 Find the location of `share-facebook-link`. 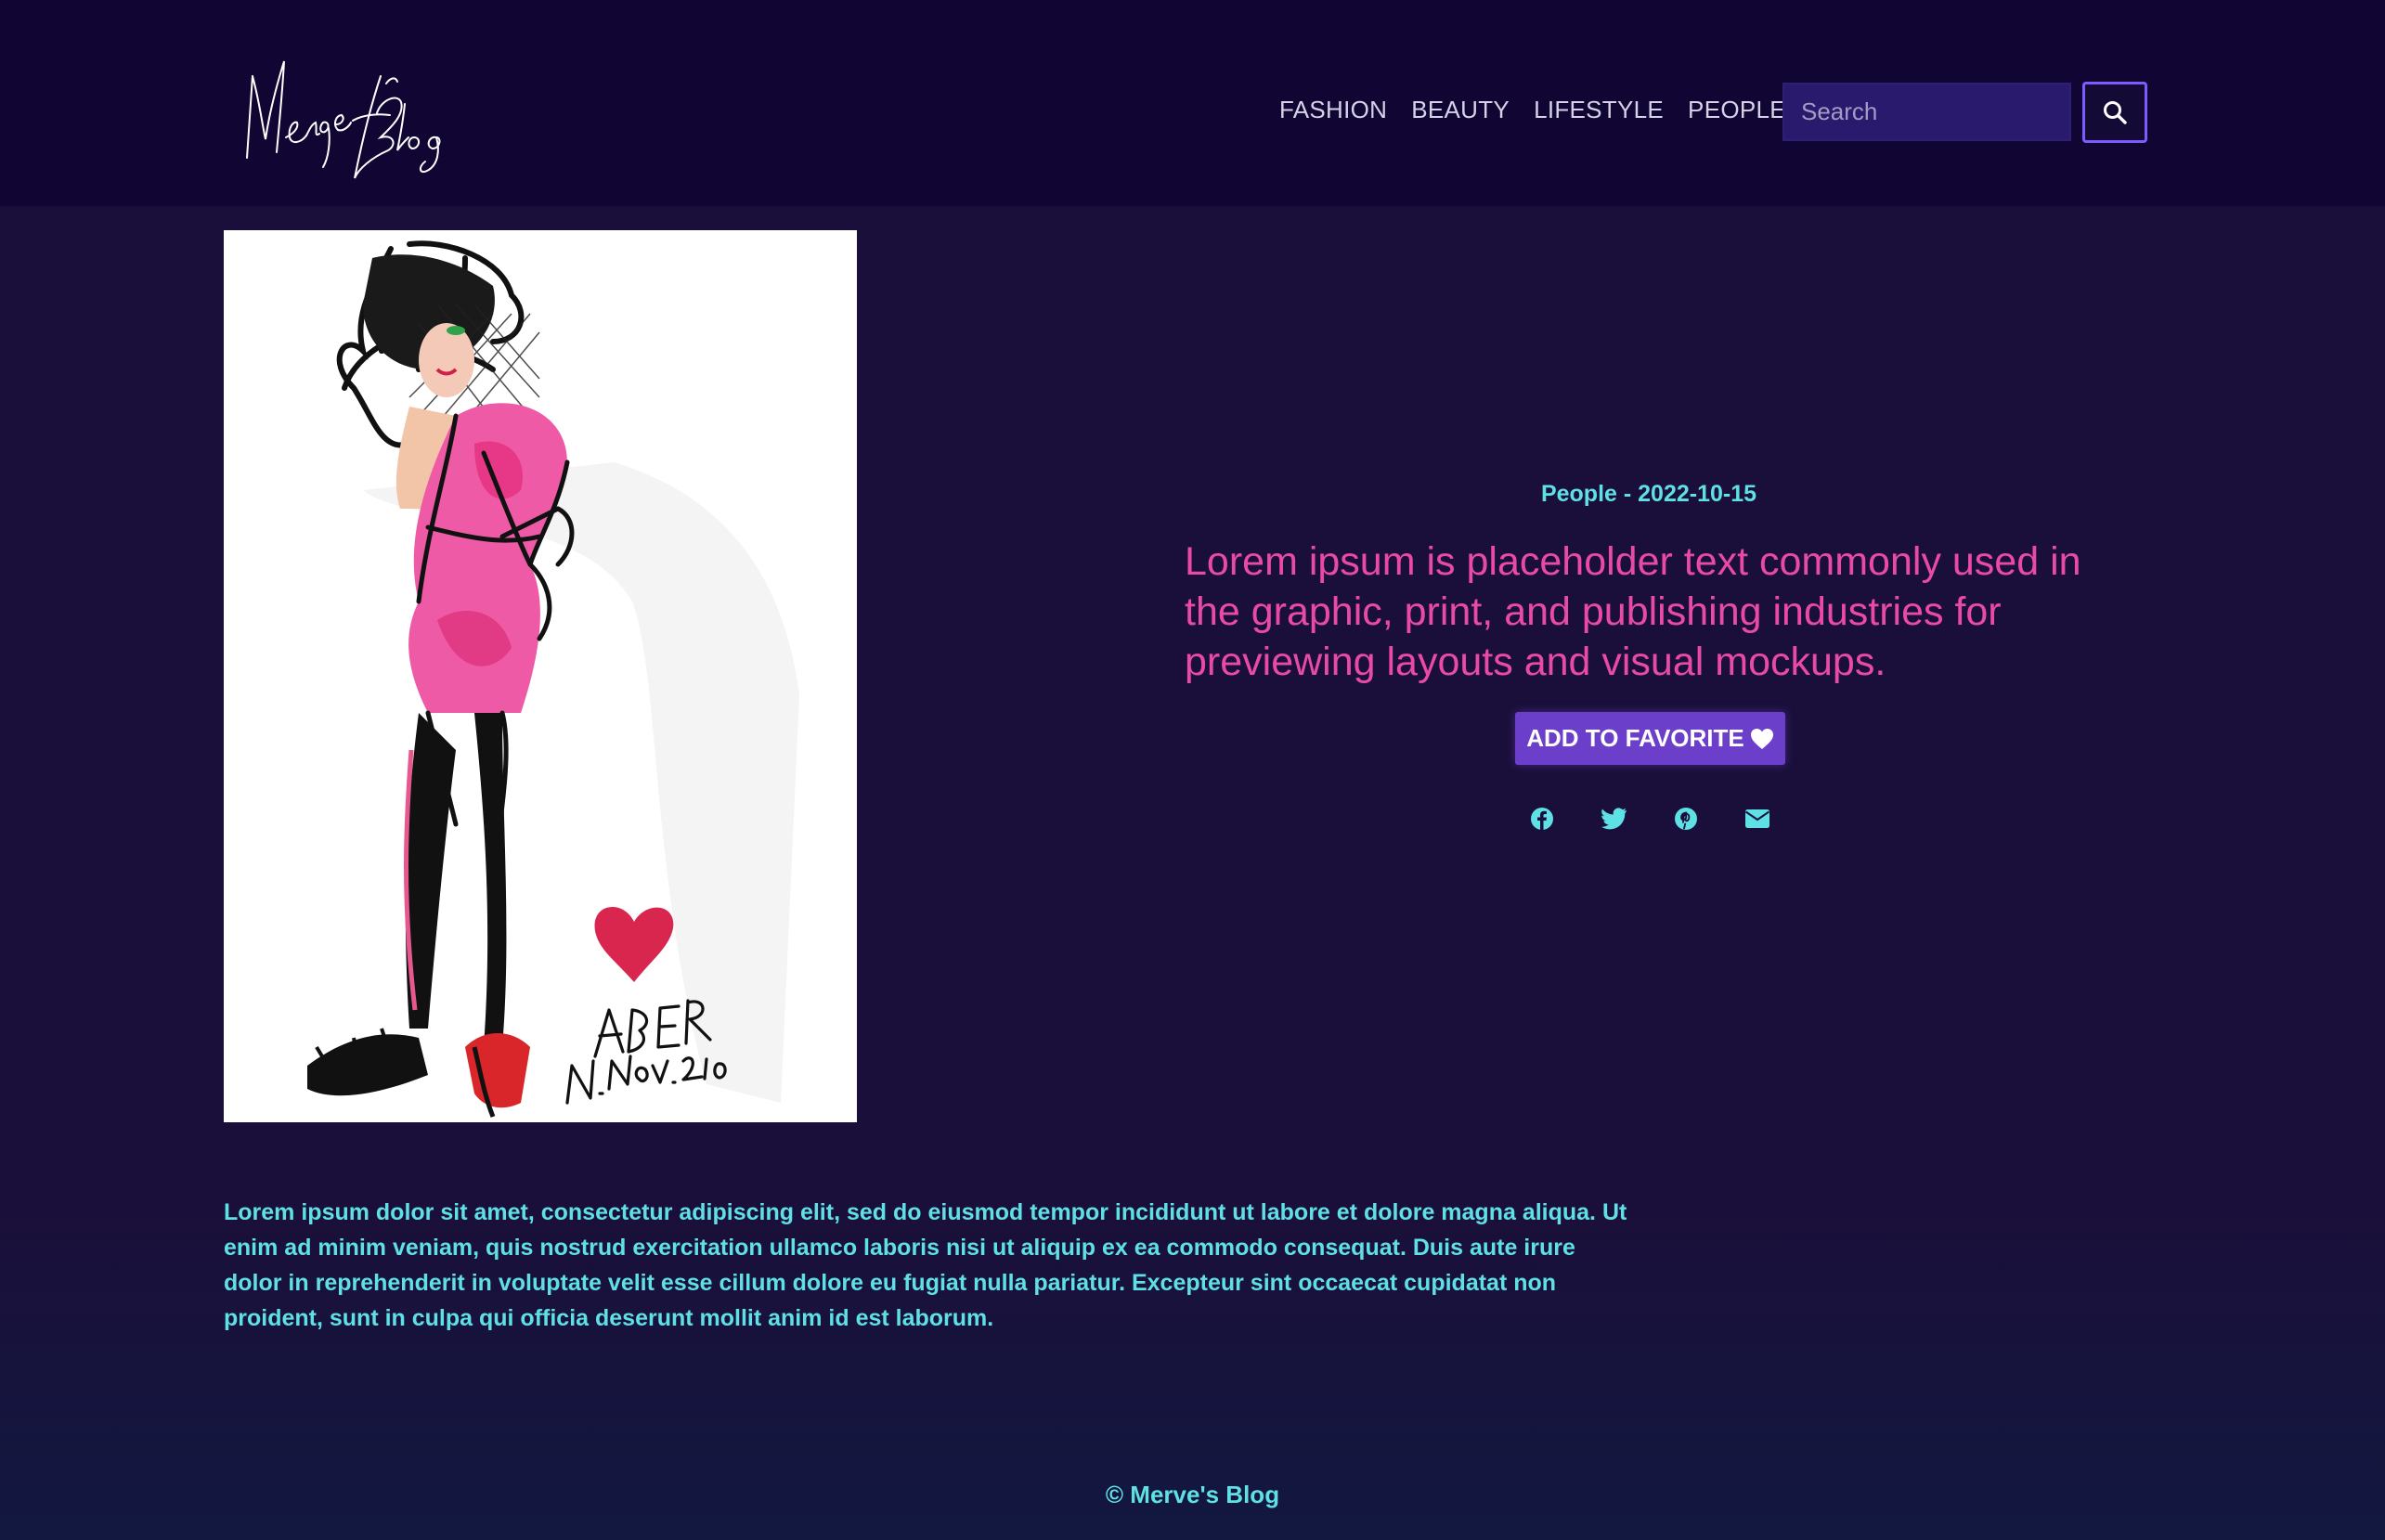

share-facebook-link is located at coordinates (1542, 819).